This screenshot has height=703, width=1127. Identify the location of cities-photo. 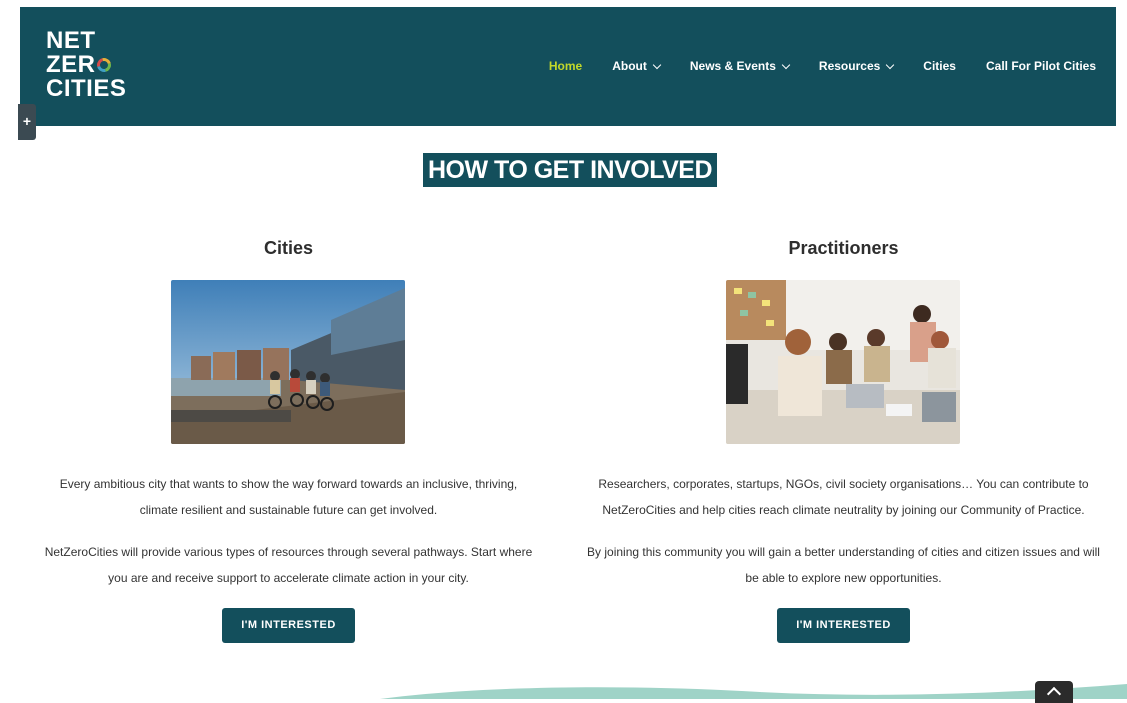
(288, 362).